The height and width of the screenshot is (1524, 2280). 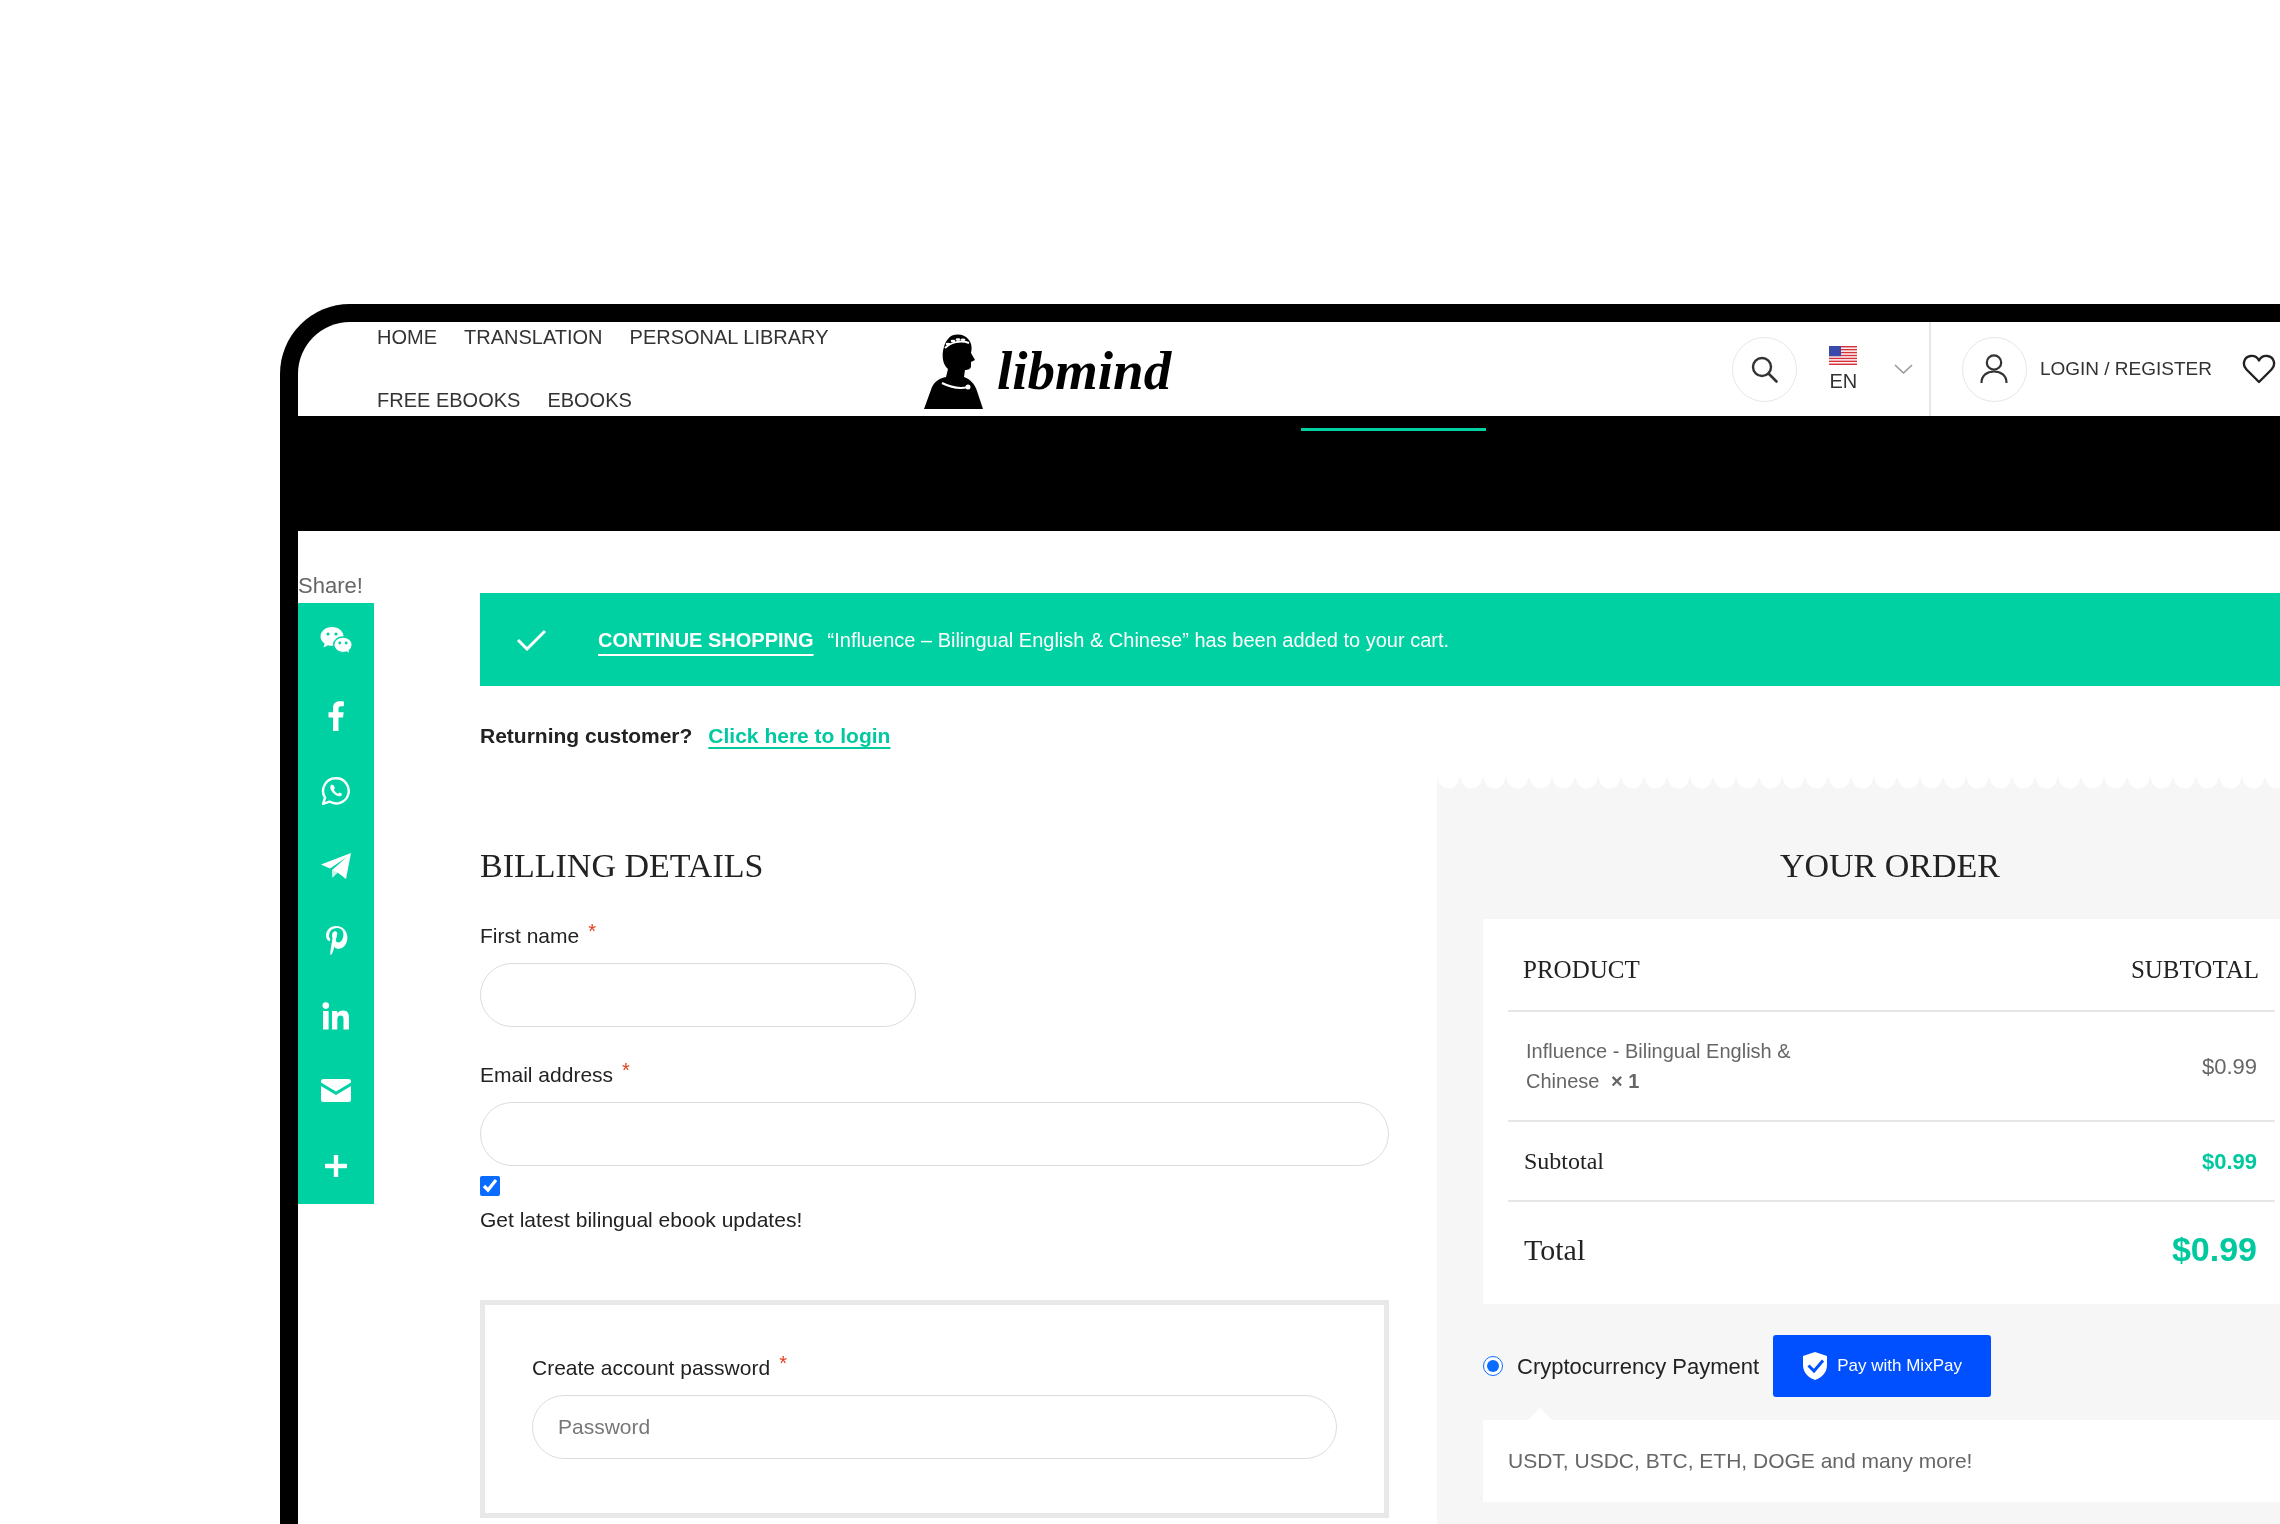 What do you see at coordinates (336, 640) in the screenshot?
I see `wechat-icon` at bounding box center [336, 640].